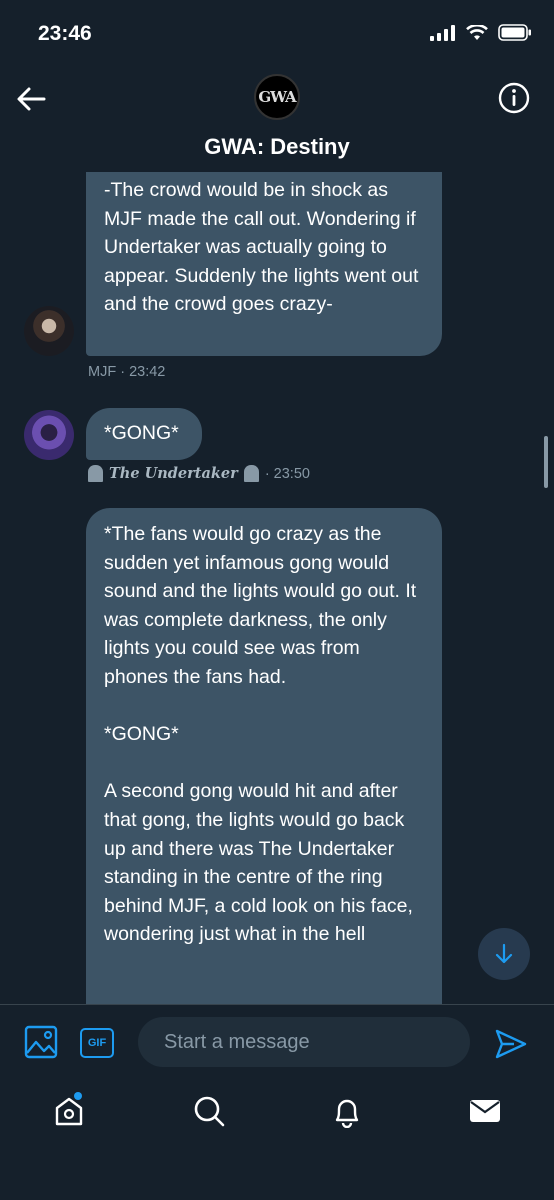 The height and width of the screenshot is (1200, 554). I want to click on scroll-to-bottom-button, so click(504, 954).